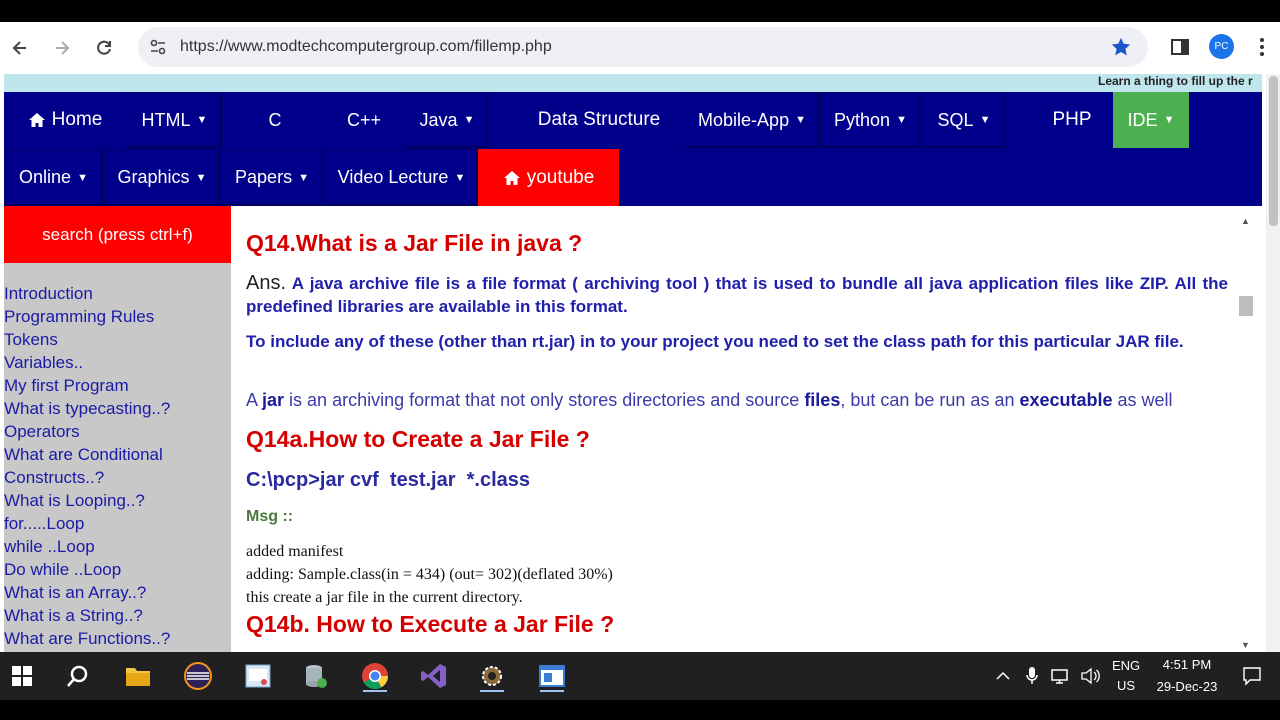 This screenshot has width=1280, height=720. I want to click on chrome-button, so click(375, 676).